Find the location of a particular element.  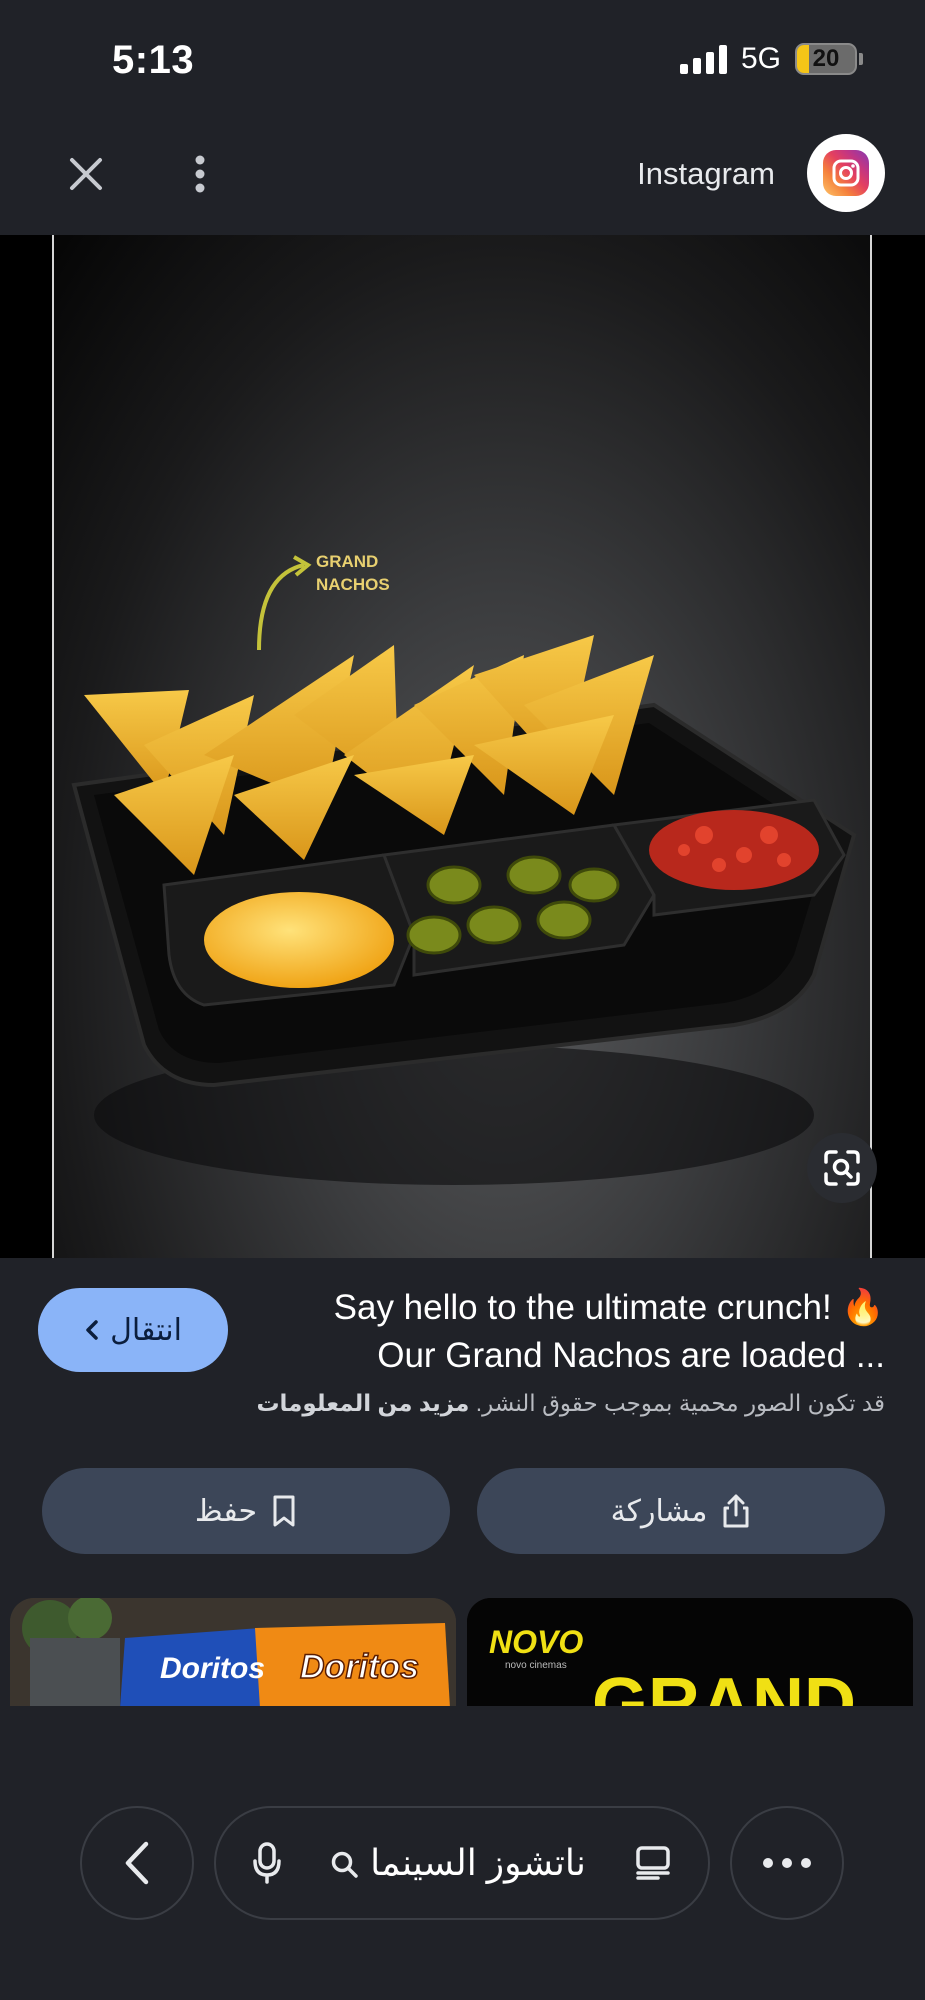

search-bar: ناتشوز السينما is located at coordinates (462, 1863).